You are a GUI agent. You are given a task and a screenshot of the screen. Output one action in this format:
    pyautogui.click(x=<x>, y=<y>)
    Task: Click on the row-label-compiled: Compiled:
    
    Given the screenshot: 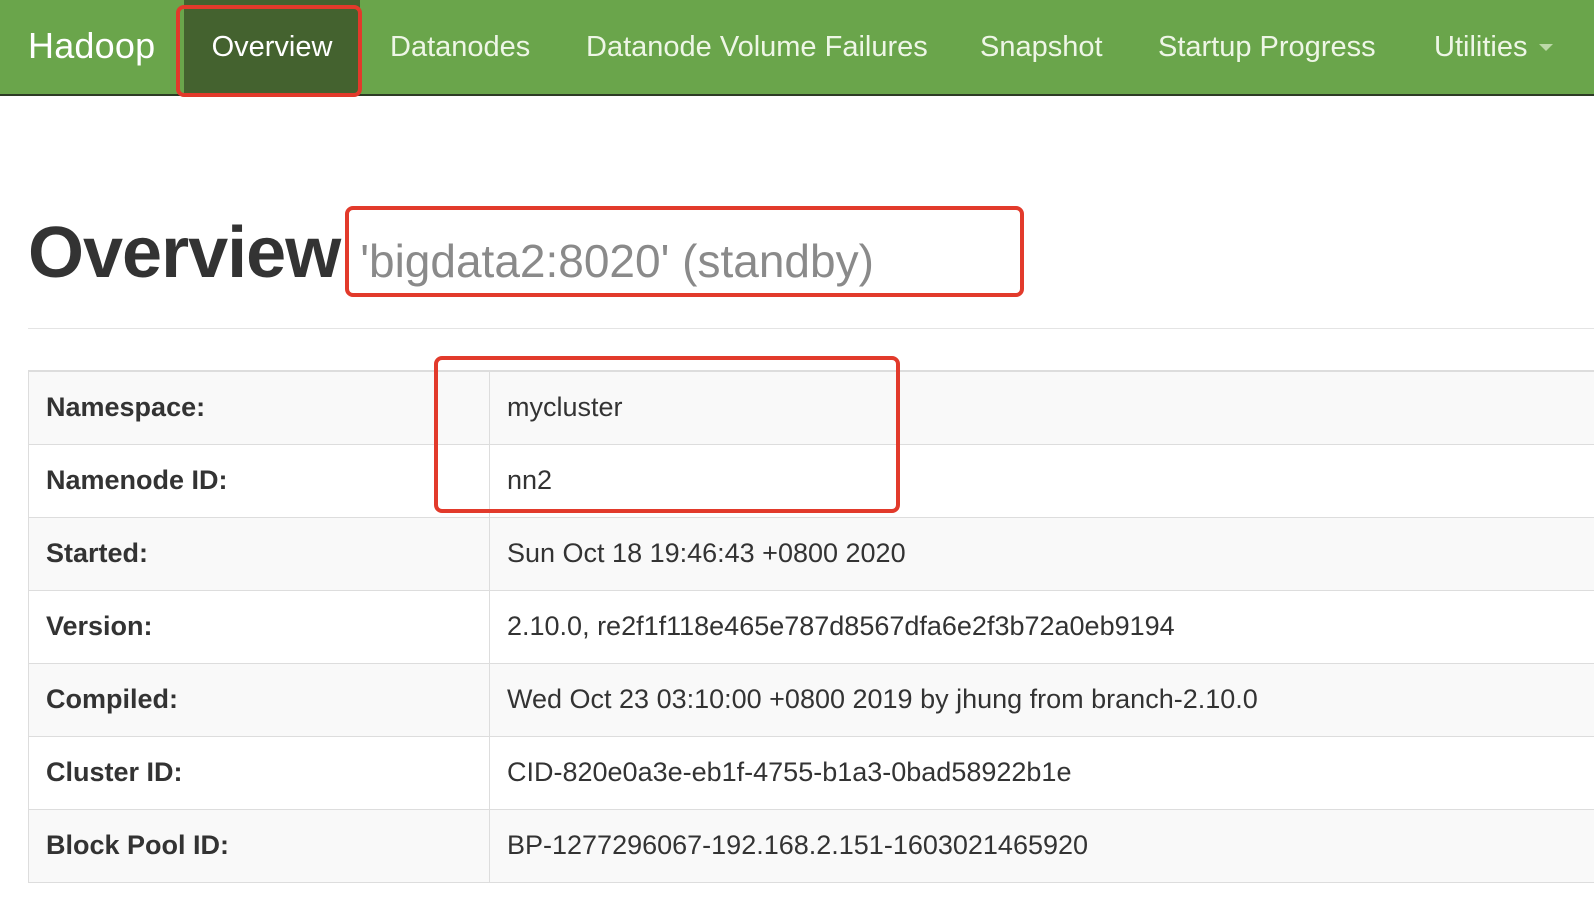 What is the action you would take?
    pyautogui.click(x=259, y=699)
    